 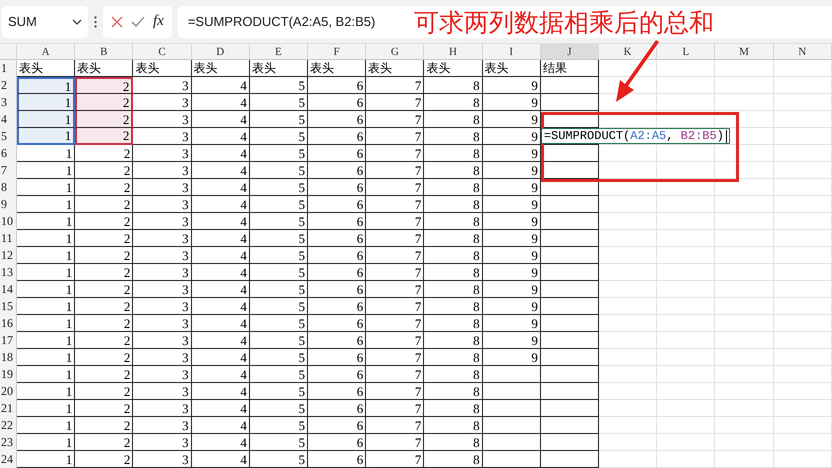 What do you see at coordinates (45, 22) in the screenshot?
I see `name-box: SUM` at bounding box center [45, 22].